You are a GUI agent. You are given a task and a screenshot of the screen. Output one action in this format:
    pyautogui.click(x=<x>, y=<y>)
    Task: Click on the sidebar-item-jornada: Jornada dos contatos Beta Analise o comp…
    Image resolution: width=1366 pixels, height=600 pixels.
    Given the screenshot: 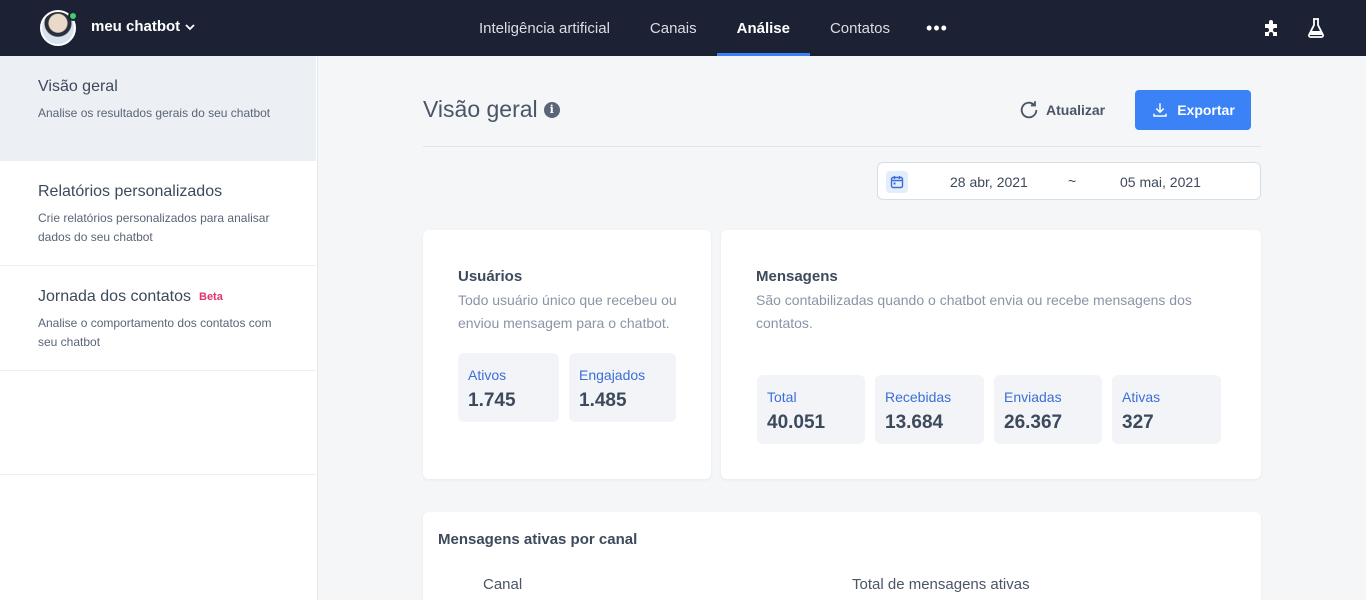 What is the action you would take?
    pyautogui.click(x=158, y=318)
    